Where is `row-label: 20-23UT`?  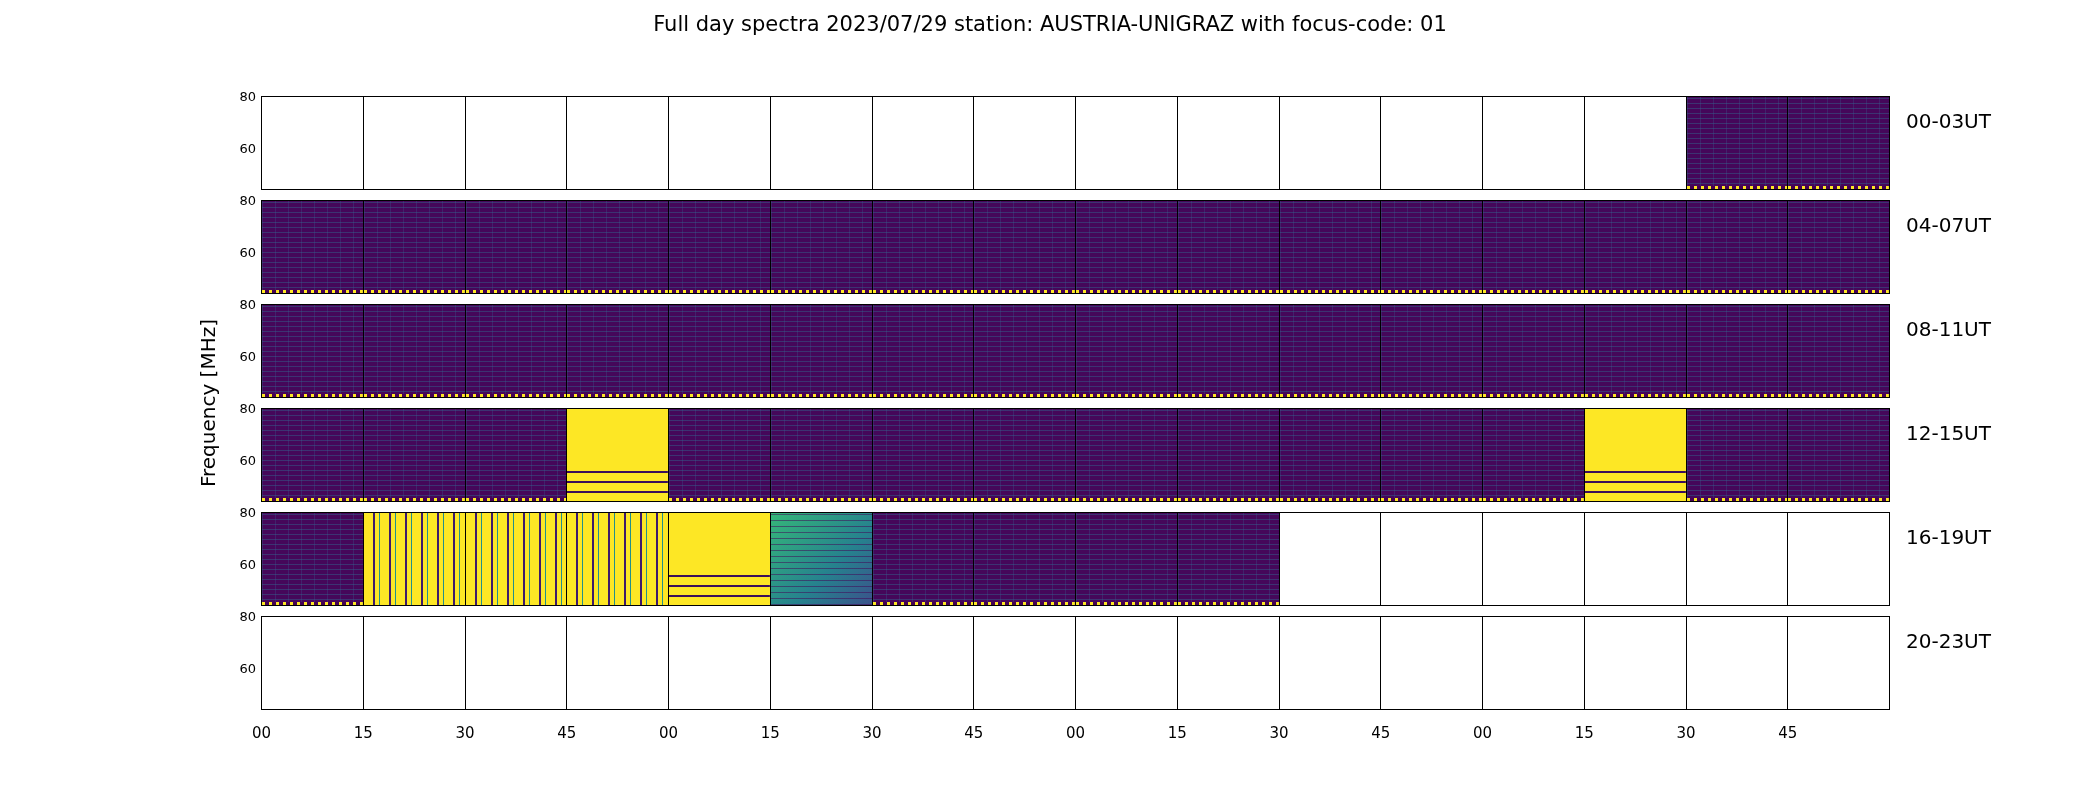
row-label: 20-23UT is located at coordinates (1948, 641).